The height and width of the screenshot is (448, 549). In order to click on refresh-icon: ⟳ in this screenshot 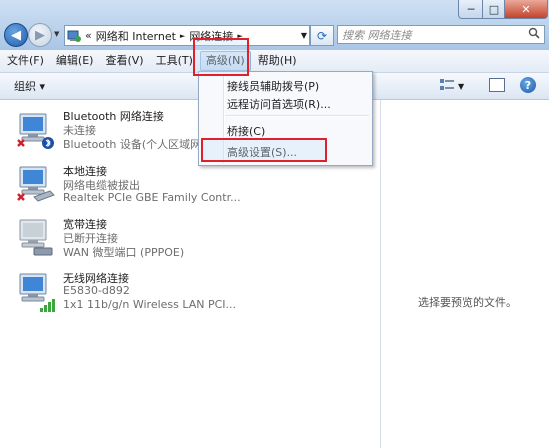, I will do `click(322, 35)`.